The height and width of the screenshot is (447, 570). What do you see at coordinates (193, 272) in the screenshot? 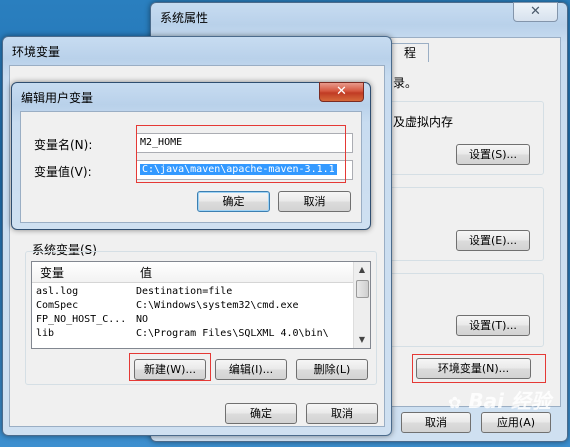
I see `list-header: 变量 值` at bounding box center [193, 272].